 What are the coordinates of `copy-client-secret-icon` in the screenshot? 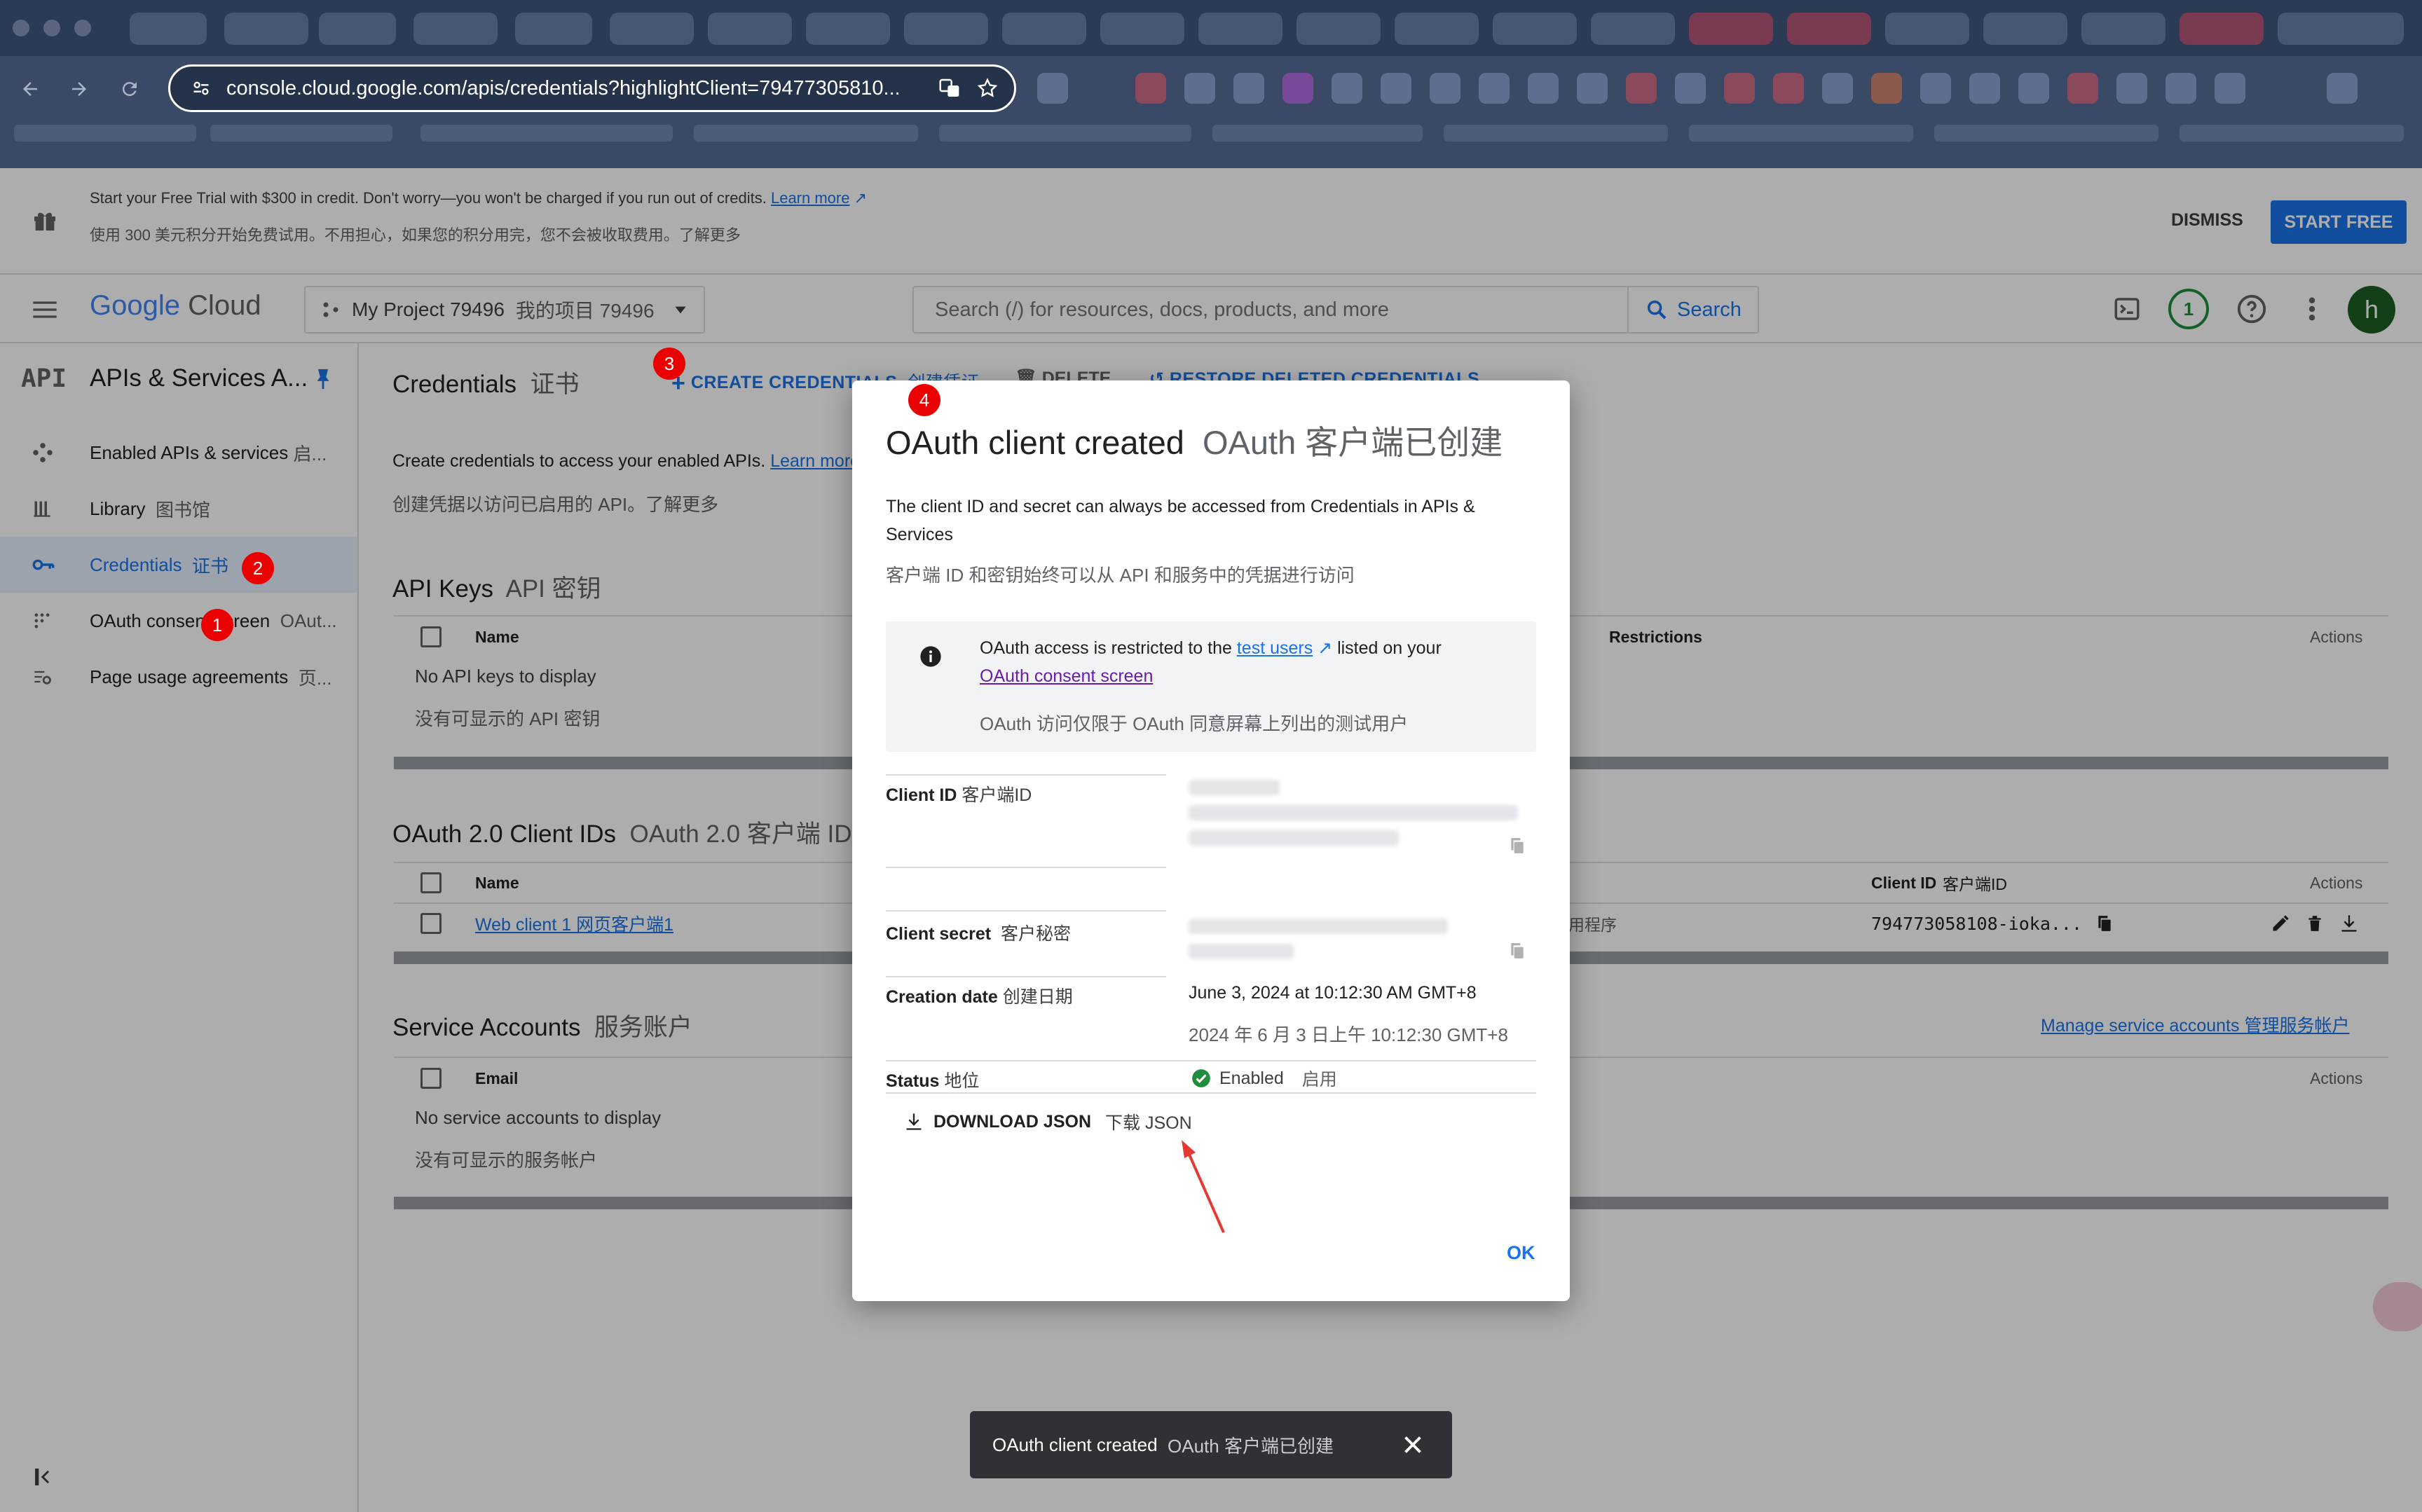 It's located at (1517, 951).